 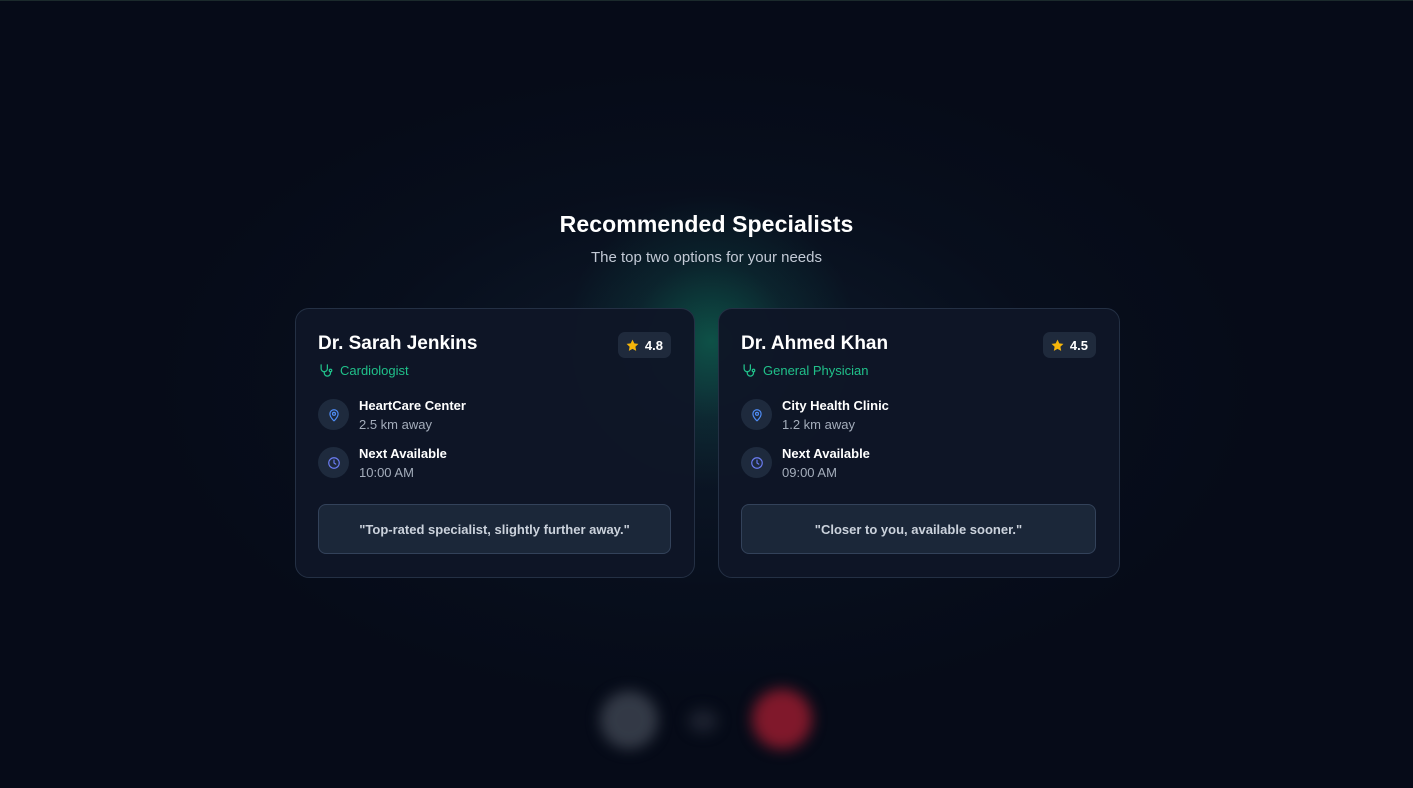 I want to click on clinic-name: HeartCare Center, so click(x=412, y=405).